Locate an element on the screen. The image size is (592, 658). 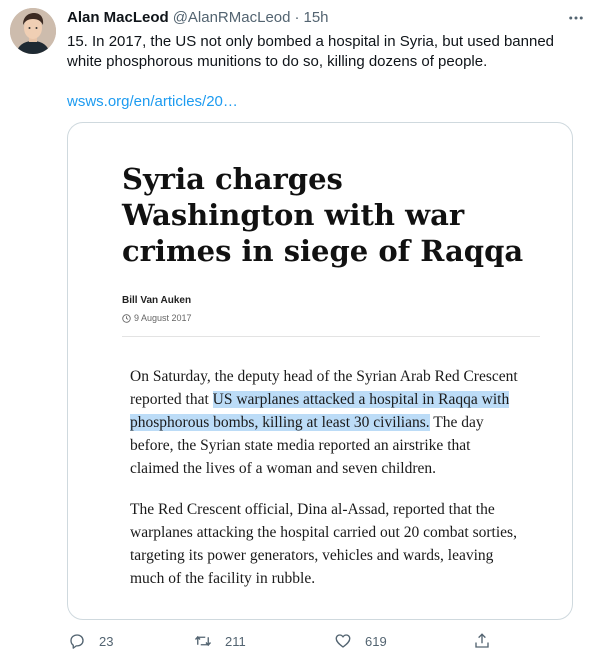
tweet-actions: 23 211 619 is located at coordinates (287, 641).